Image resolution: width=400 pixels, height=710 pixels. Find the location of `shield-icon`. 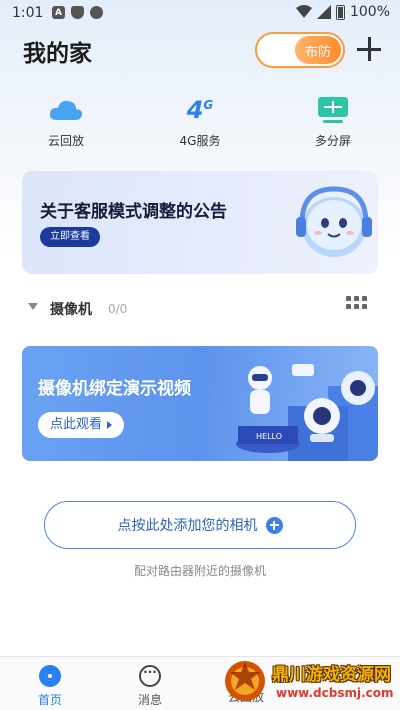

shield-icon is located at coordinates (77, 12).